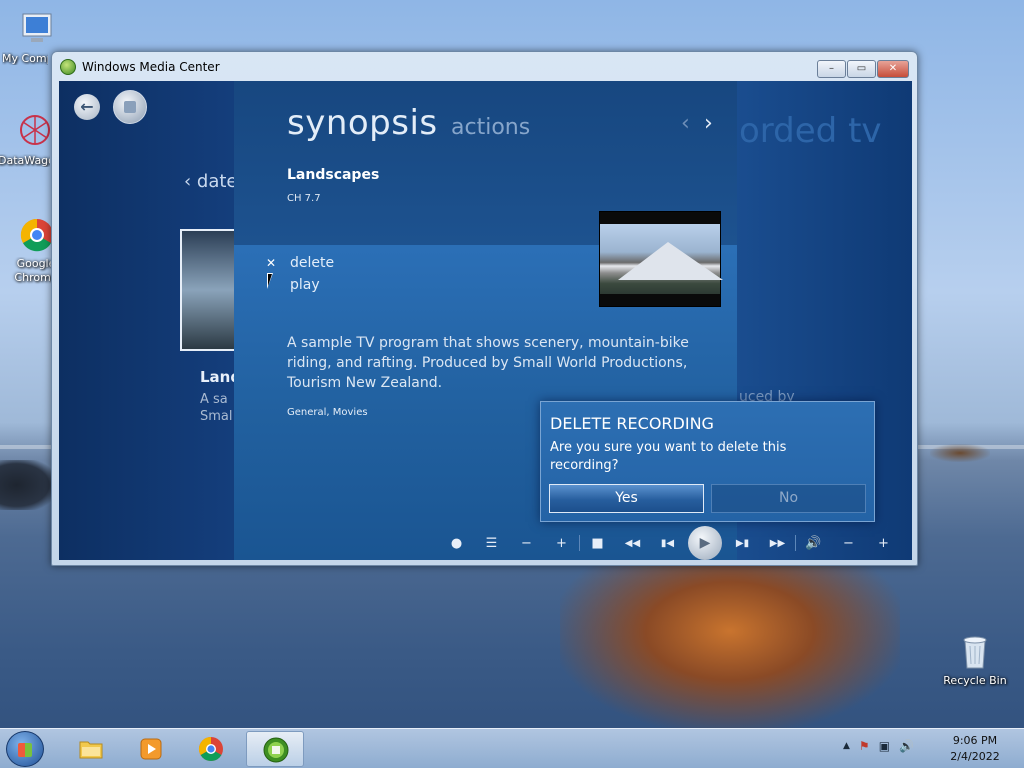 This screenshot has width=1024, height=768. What do you see at coordinates (456, 543) in the screenshot?
I see `record-icon: ●` at bounding box center [456, 543].